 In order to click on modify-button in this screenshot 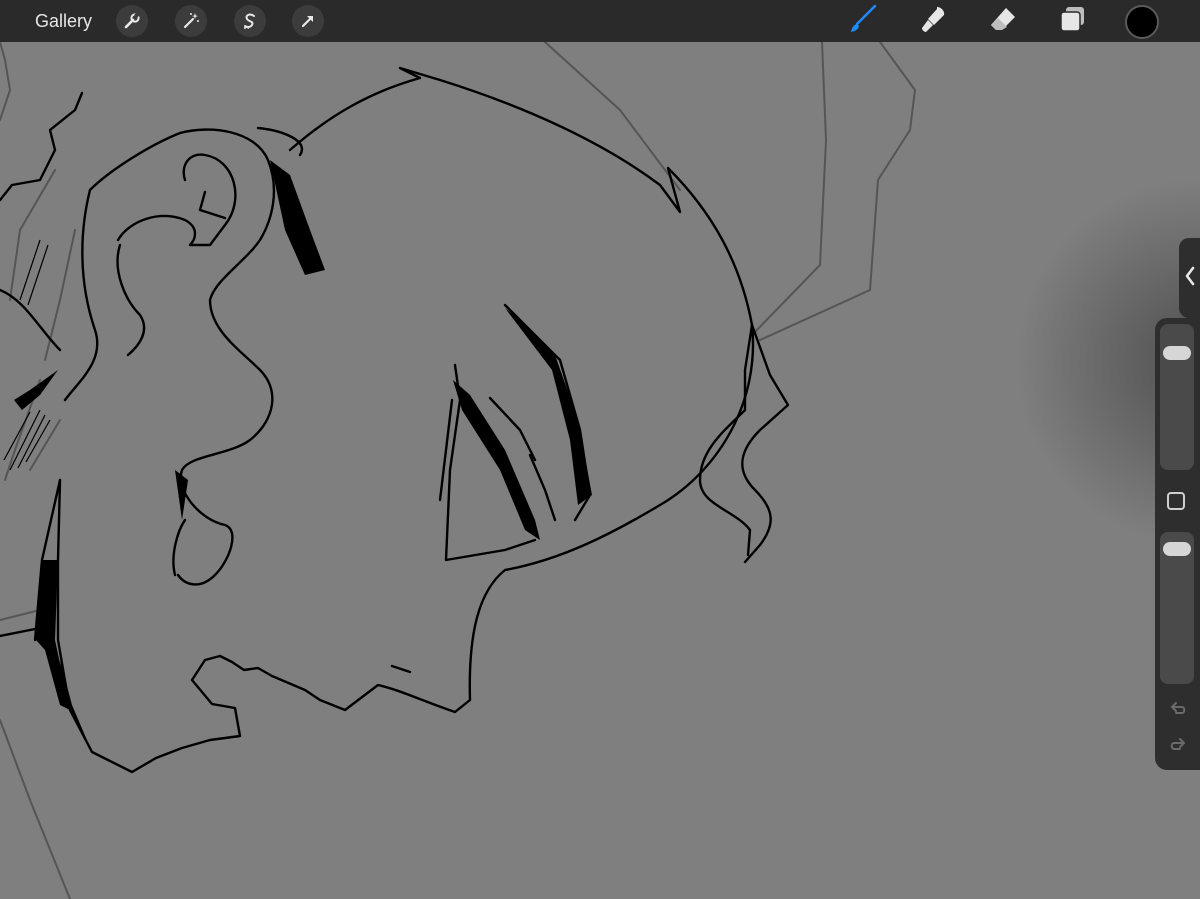, I will do `click(1176, 501)`.